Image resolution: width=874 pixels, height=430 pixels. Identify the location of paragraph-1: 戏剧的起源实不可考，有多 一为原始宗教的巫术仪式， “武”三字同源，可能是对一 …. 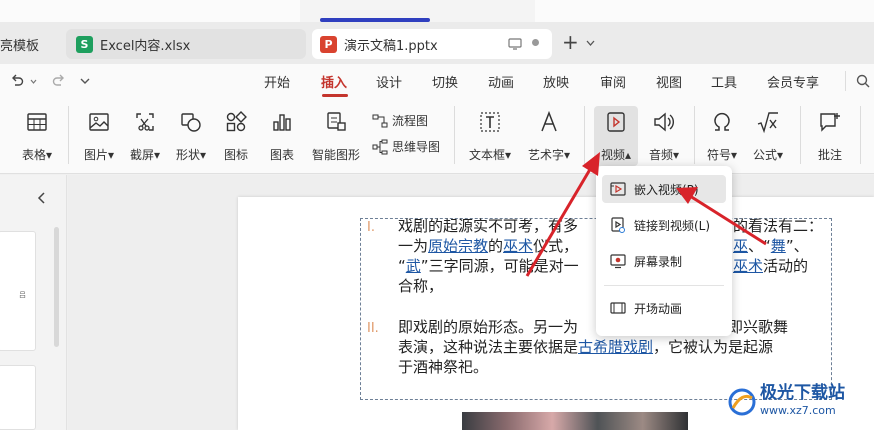
(504, 256).